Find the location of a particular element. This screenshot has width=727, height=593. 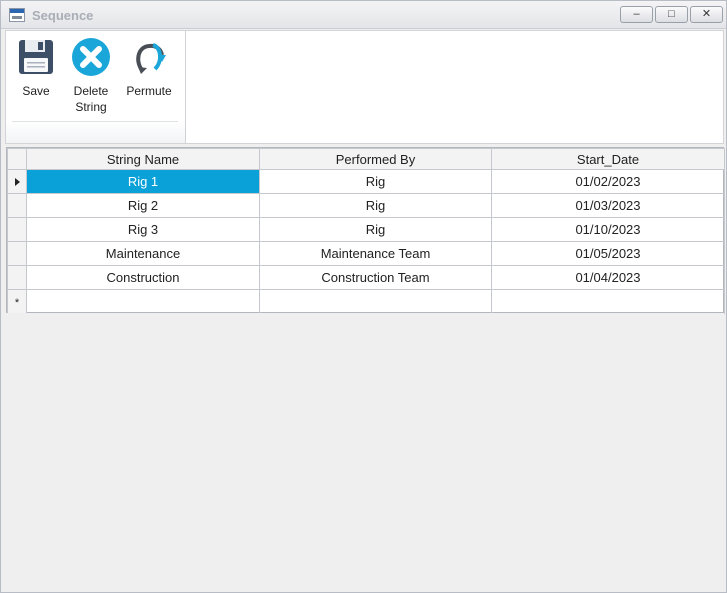

new-cell-string-name is located at coordinates (143, 301).